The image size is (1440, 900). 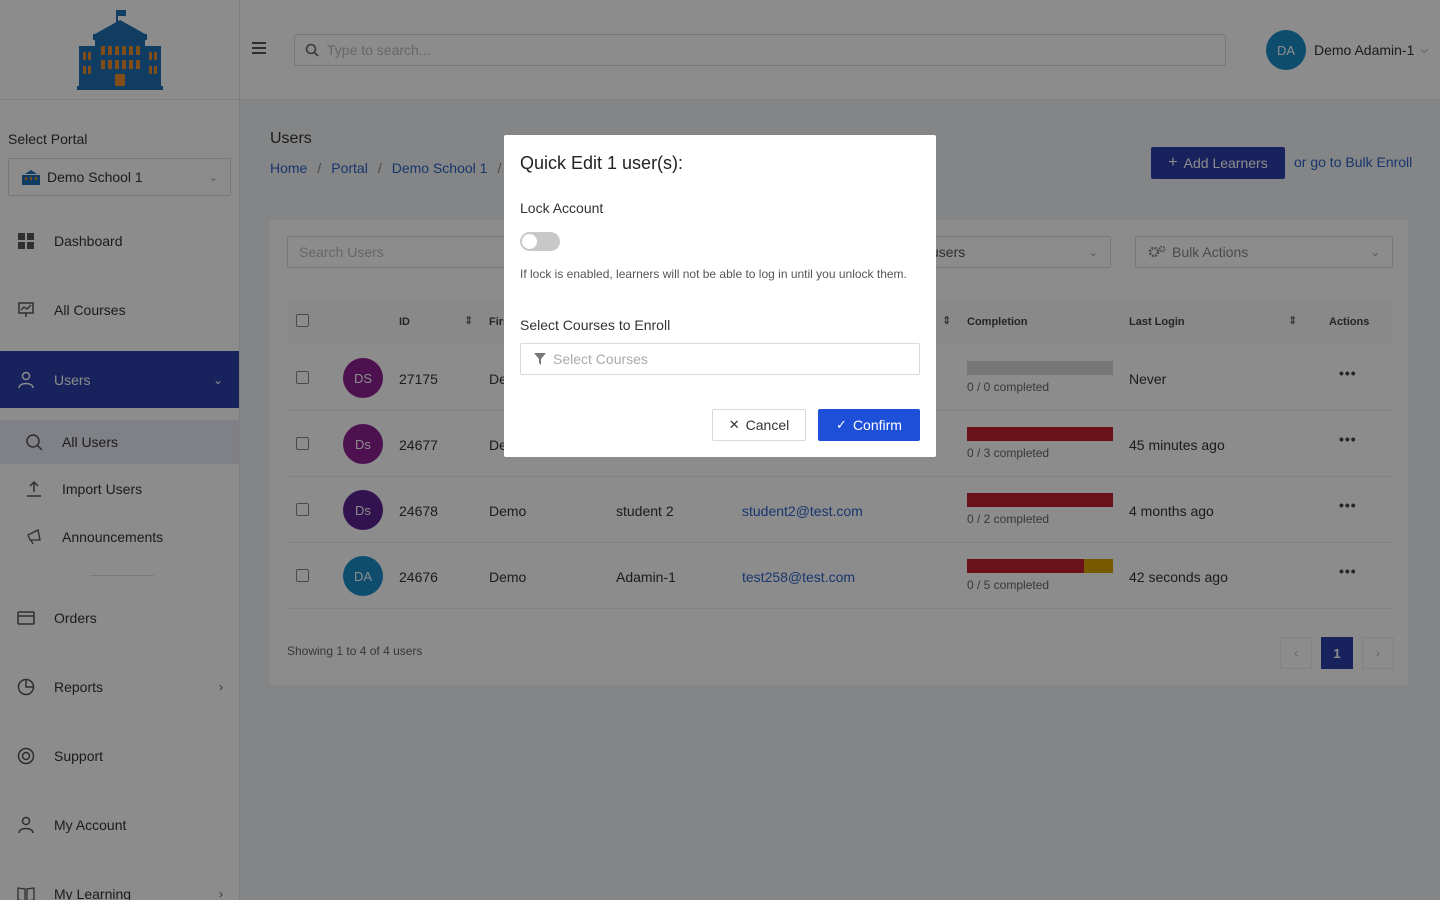 What do you see at coordinates (595, 325) in the screenshot?
I see `select-courses-label: Select Courses to Enroll` at bounding box center [595, 325].